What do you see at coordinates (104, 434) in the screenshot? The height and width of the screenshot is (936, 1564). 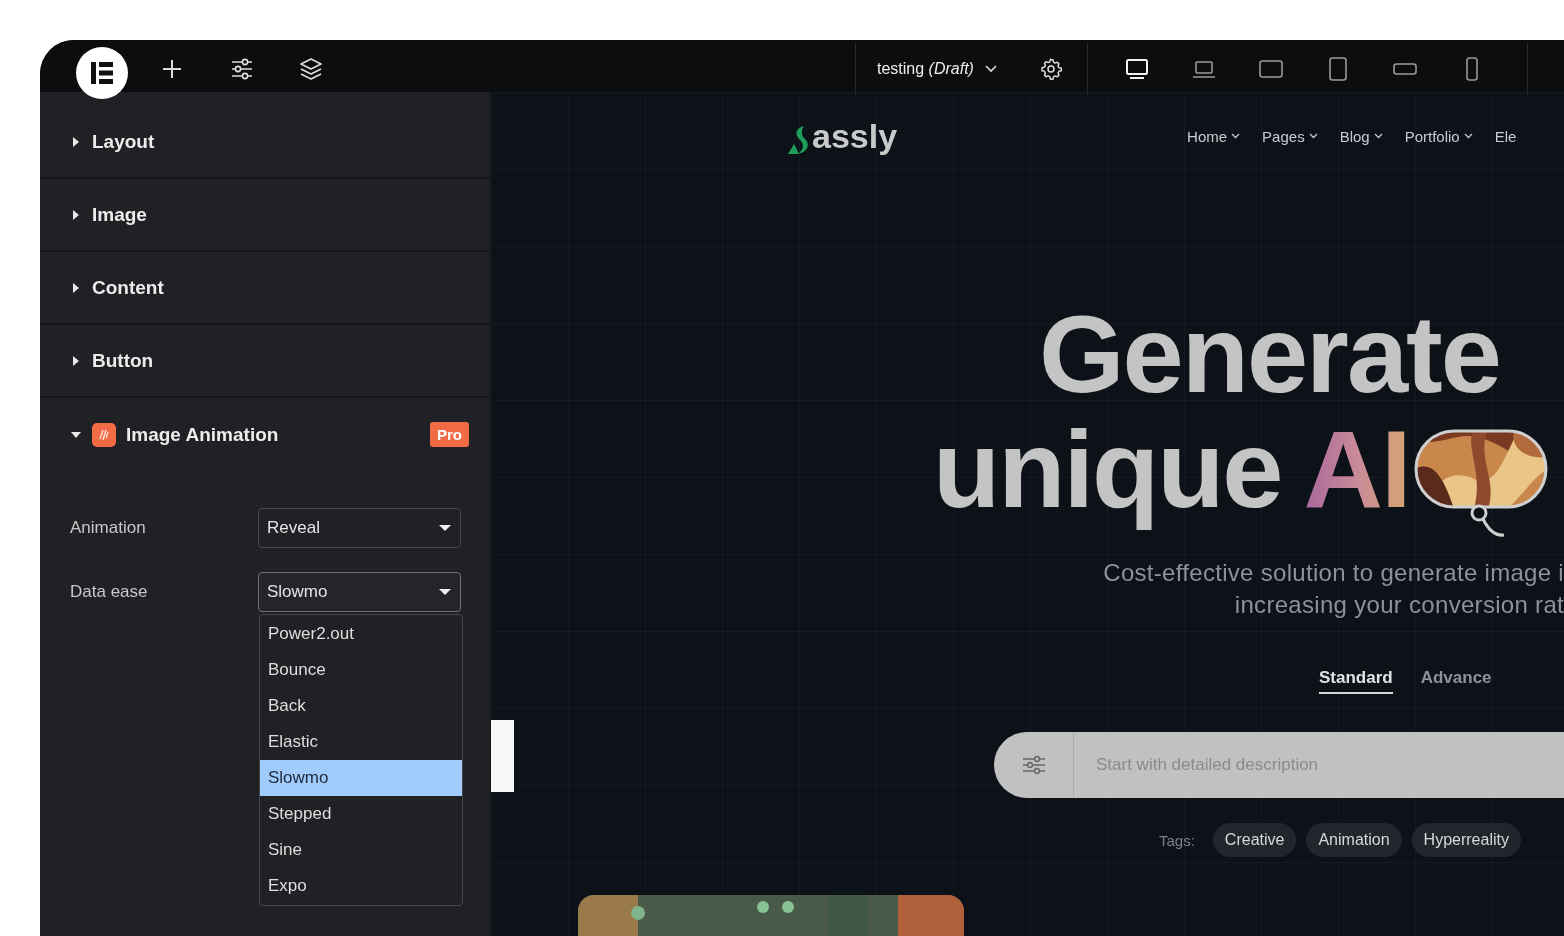 I see `widget-icon` at bounding box center [104, 434].